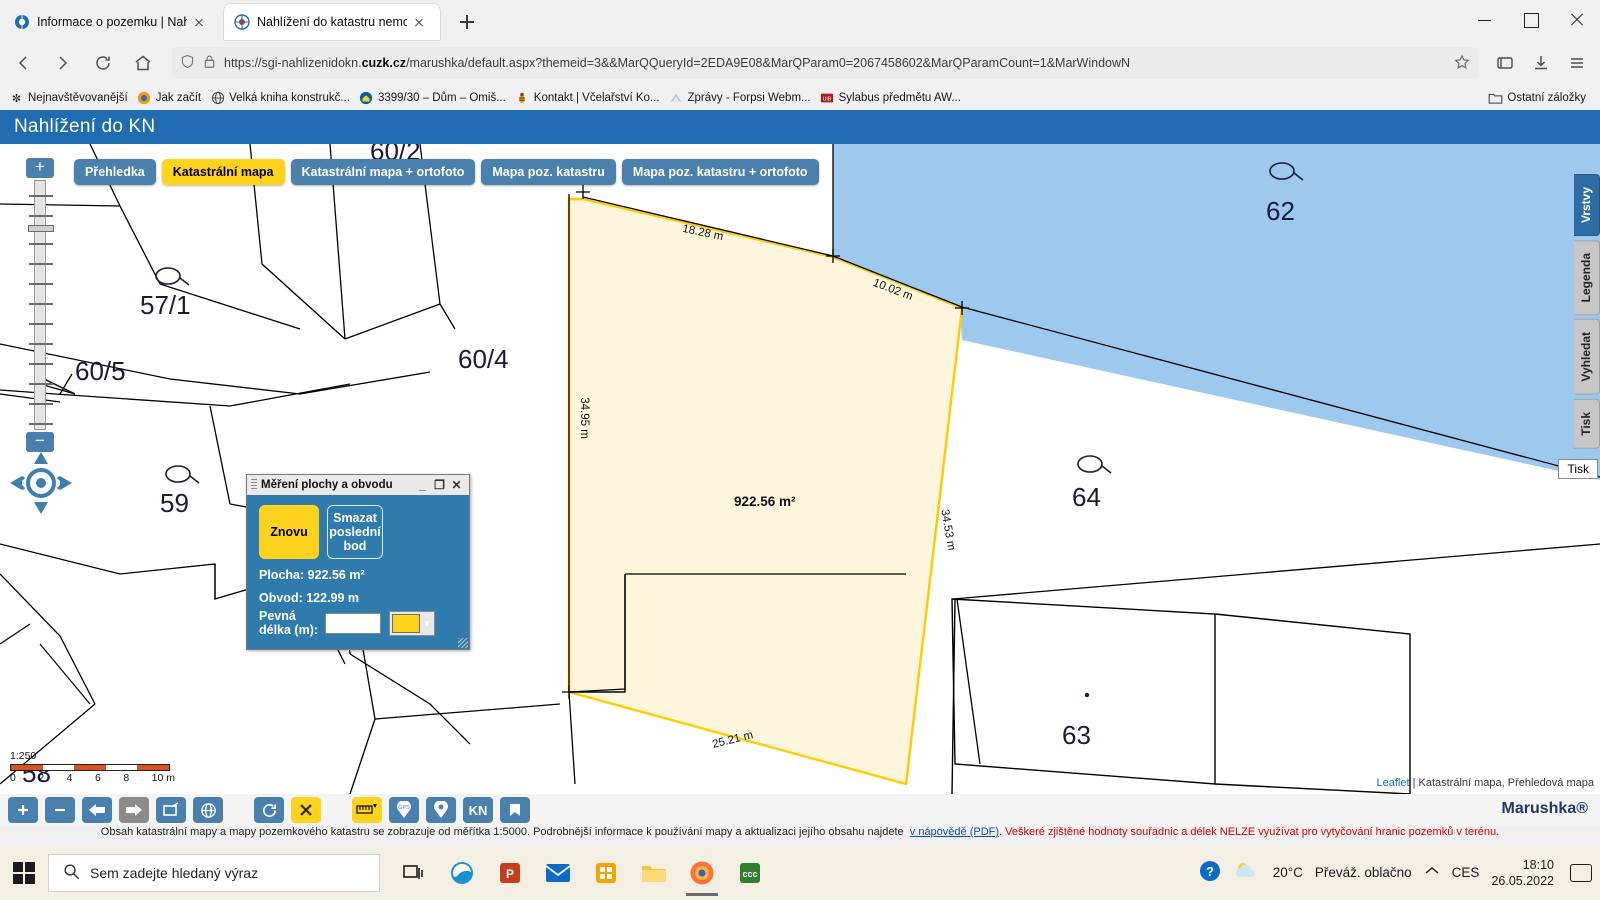  Describe the element at coordinates (165, 305) in the screenshot. I see `parcel-label-57-1: 57/1` at that location.